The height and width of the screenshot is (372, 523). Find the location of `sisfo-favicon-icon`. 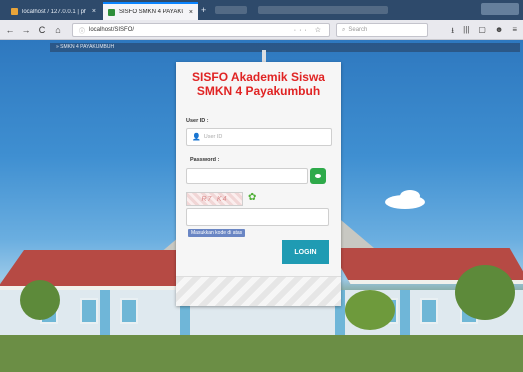

sisfo-favicon-icon is located at coordinates (111, 12).